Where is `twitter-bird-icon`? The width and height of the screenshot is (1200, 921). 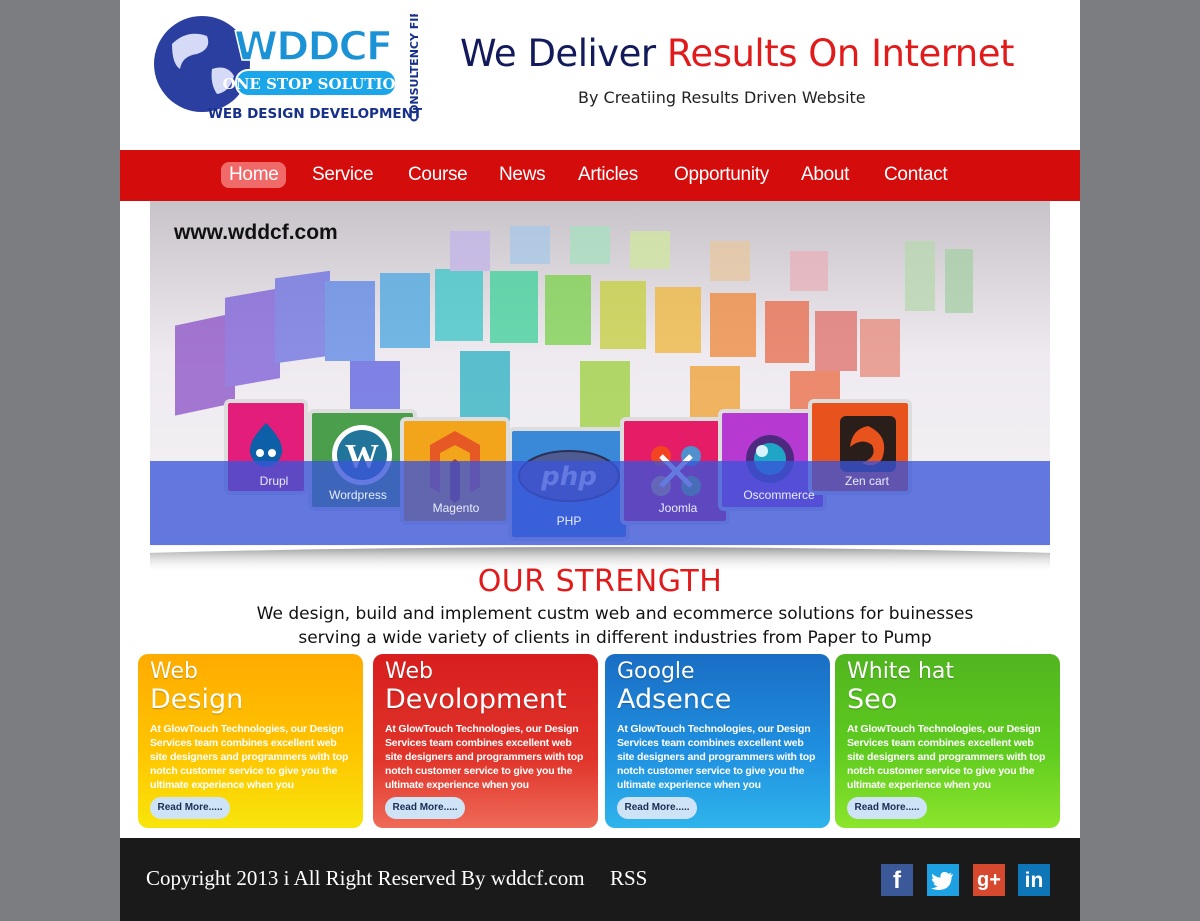 twitter-bird-icon is located at coordinates (942, 881).